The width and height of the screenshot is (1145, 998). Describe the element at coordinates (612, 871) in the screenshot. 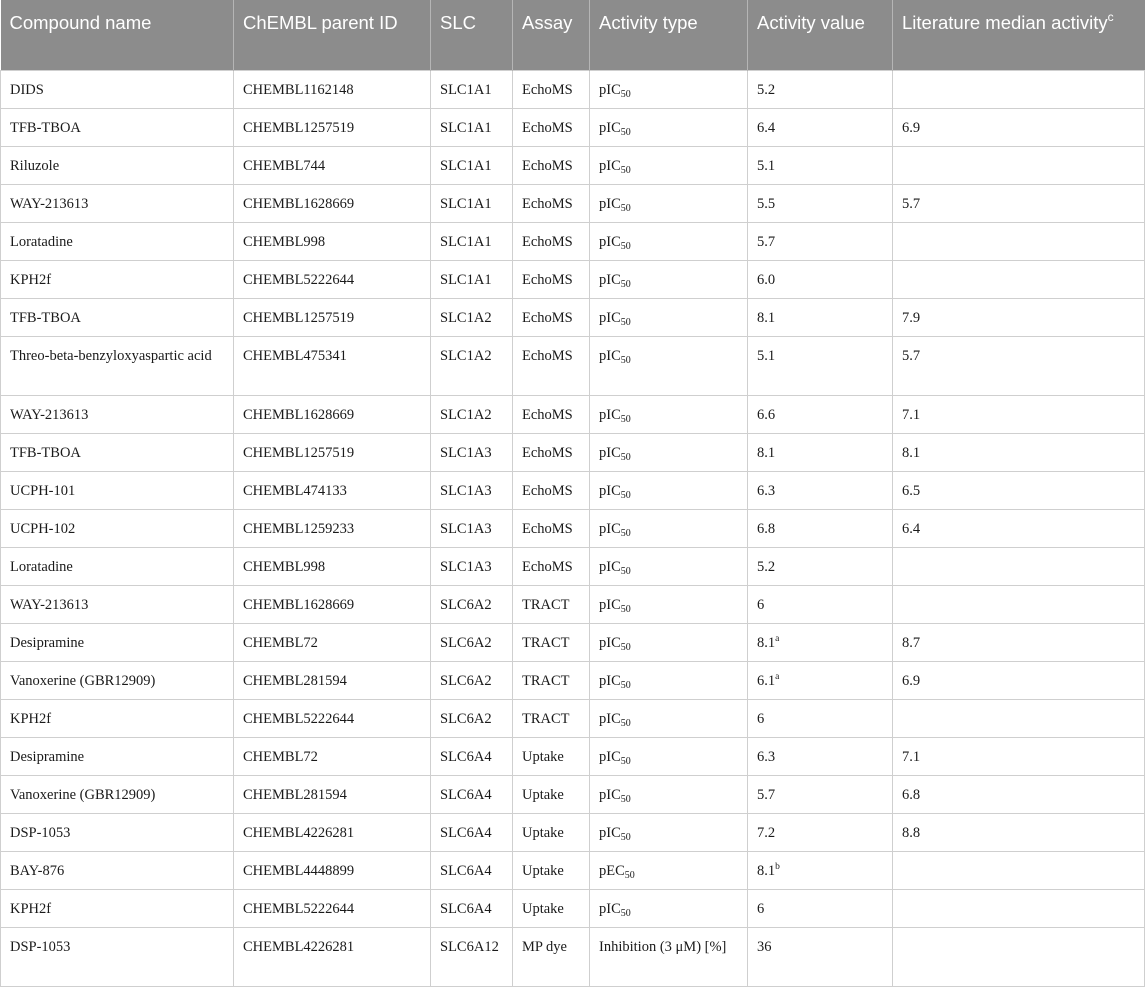

I see `activity-type-text: pEC` at that location.